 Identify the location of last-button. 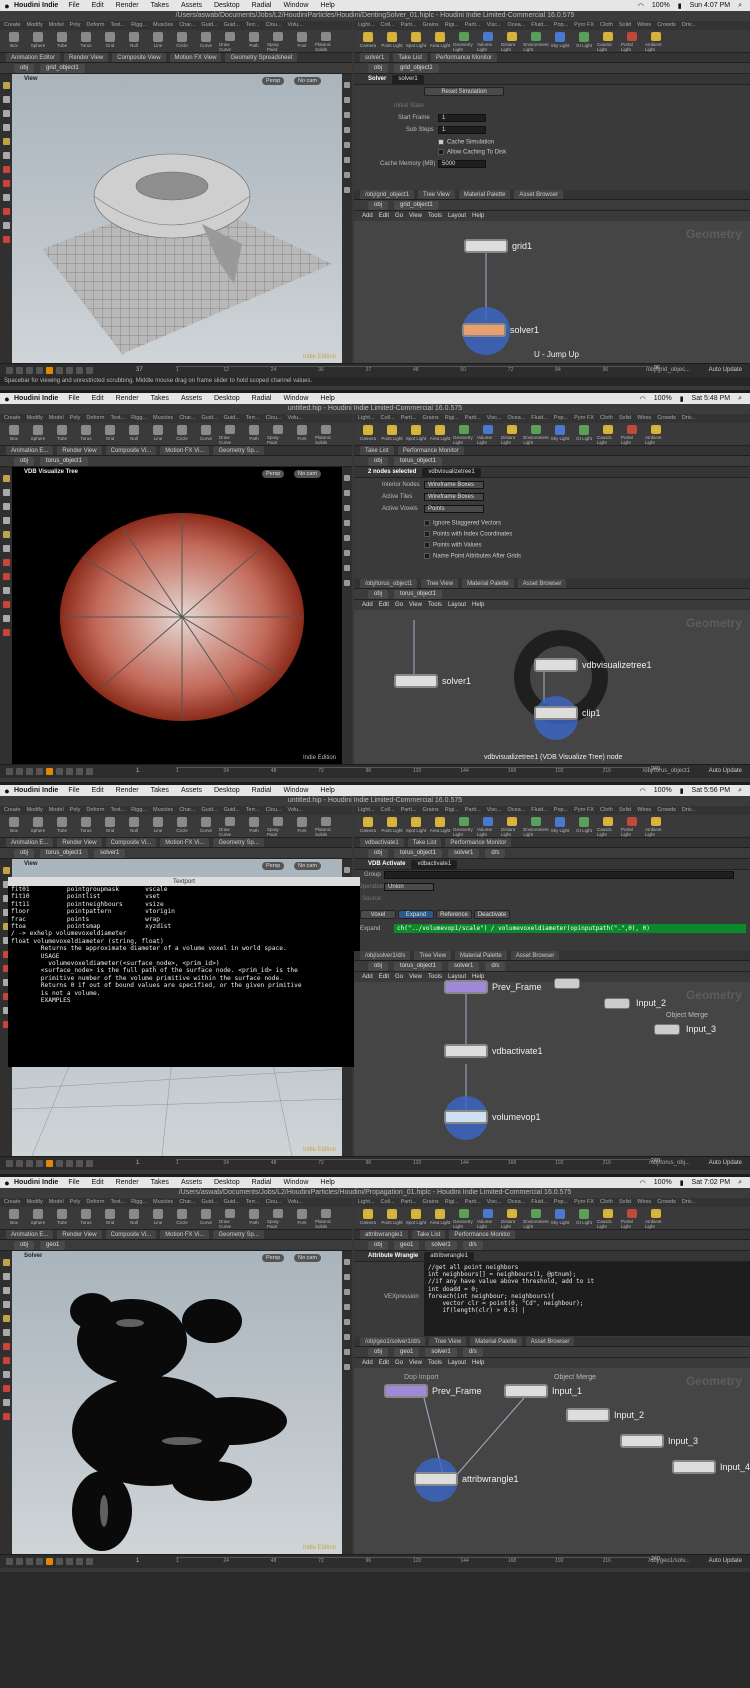
(89, 370).